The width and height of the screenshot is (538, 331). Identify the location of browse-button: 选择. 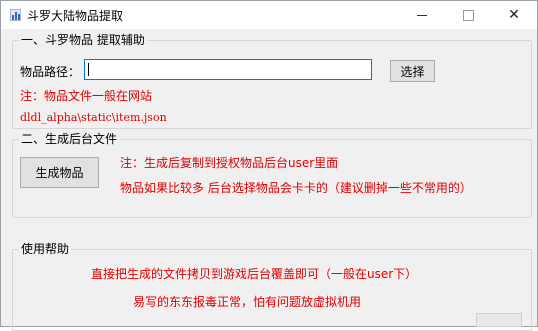
(412, 71).